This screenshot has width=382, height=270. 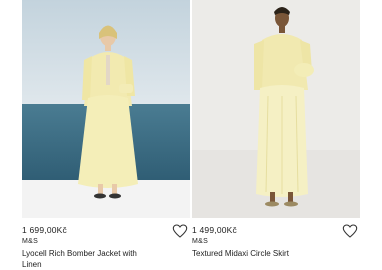 What do you see at coordinates (89, 259) in the screenshot?
I see `product-title: Lyocell Rich Bomber Jacket with Linen` at bounding box center [89, 259].